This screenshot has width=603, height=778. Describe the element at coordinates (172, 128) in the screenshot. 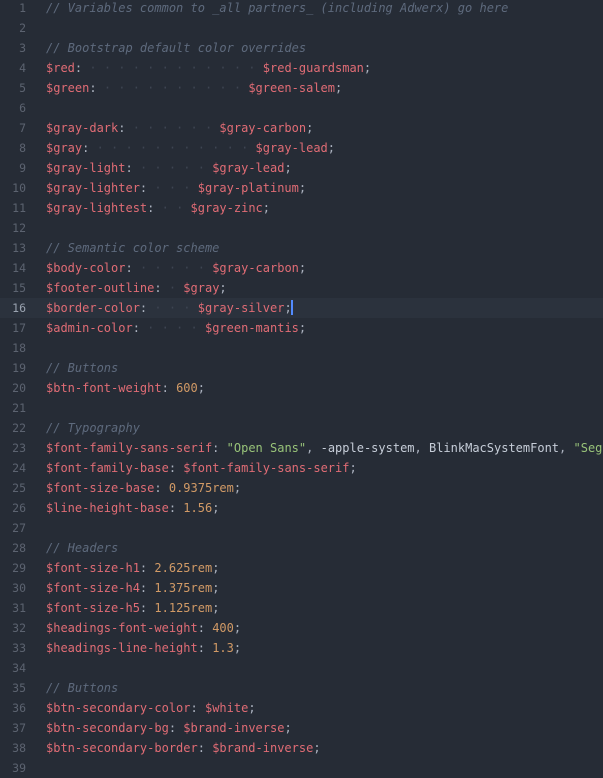

I see `whitespace-marker: · · · · · ·` at that location.